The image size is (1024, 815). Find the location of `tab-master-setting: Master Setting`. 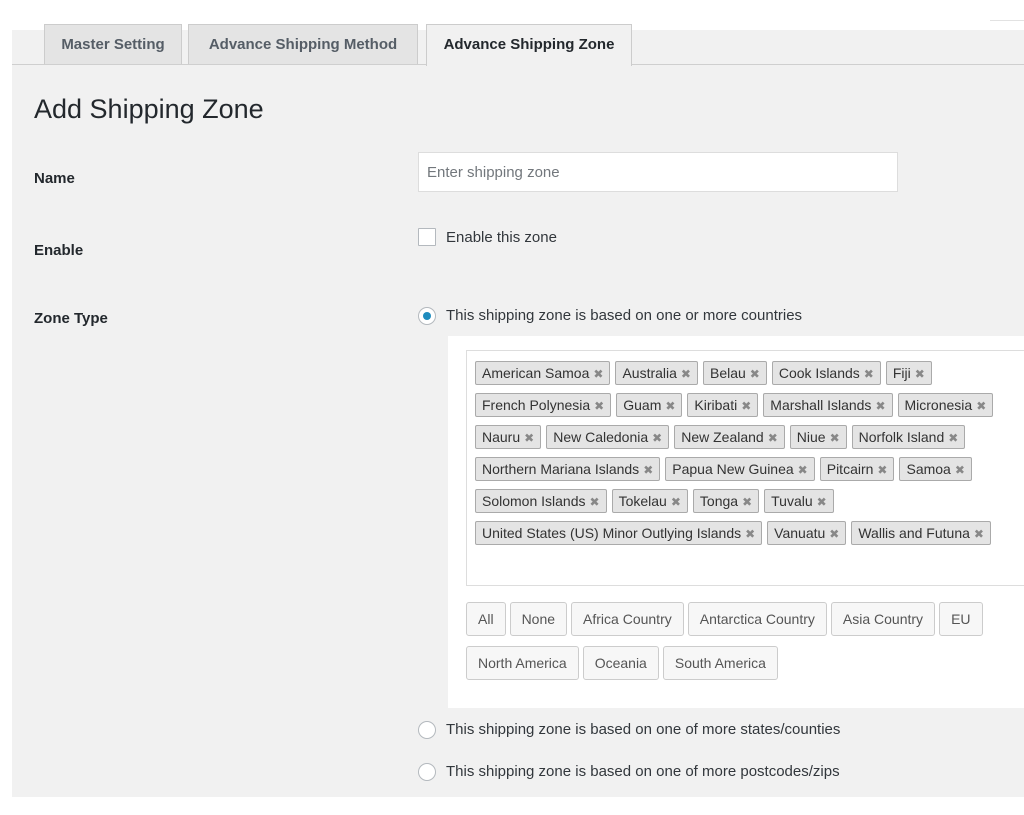

tab-master-setting: Master Setting is located at coordinates (113, 44).